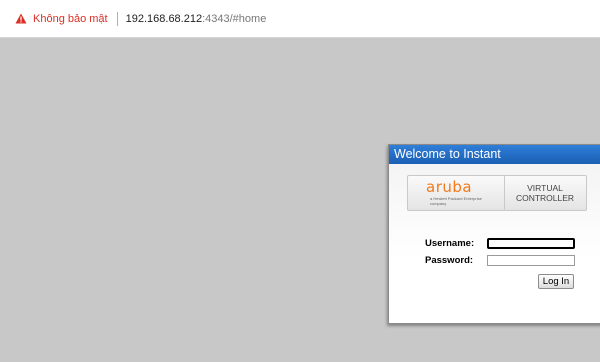 The width and height of the screenshot is (600, 362). What do you see at coordinates (456, 201) in the screenshot?
I see `aruba-tagline: a Hewlett Packard Enterprise company` at bounding box center [456, 201].